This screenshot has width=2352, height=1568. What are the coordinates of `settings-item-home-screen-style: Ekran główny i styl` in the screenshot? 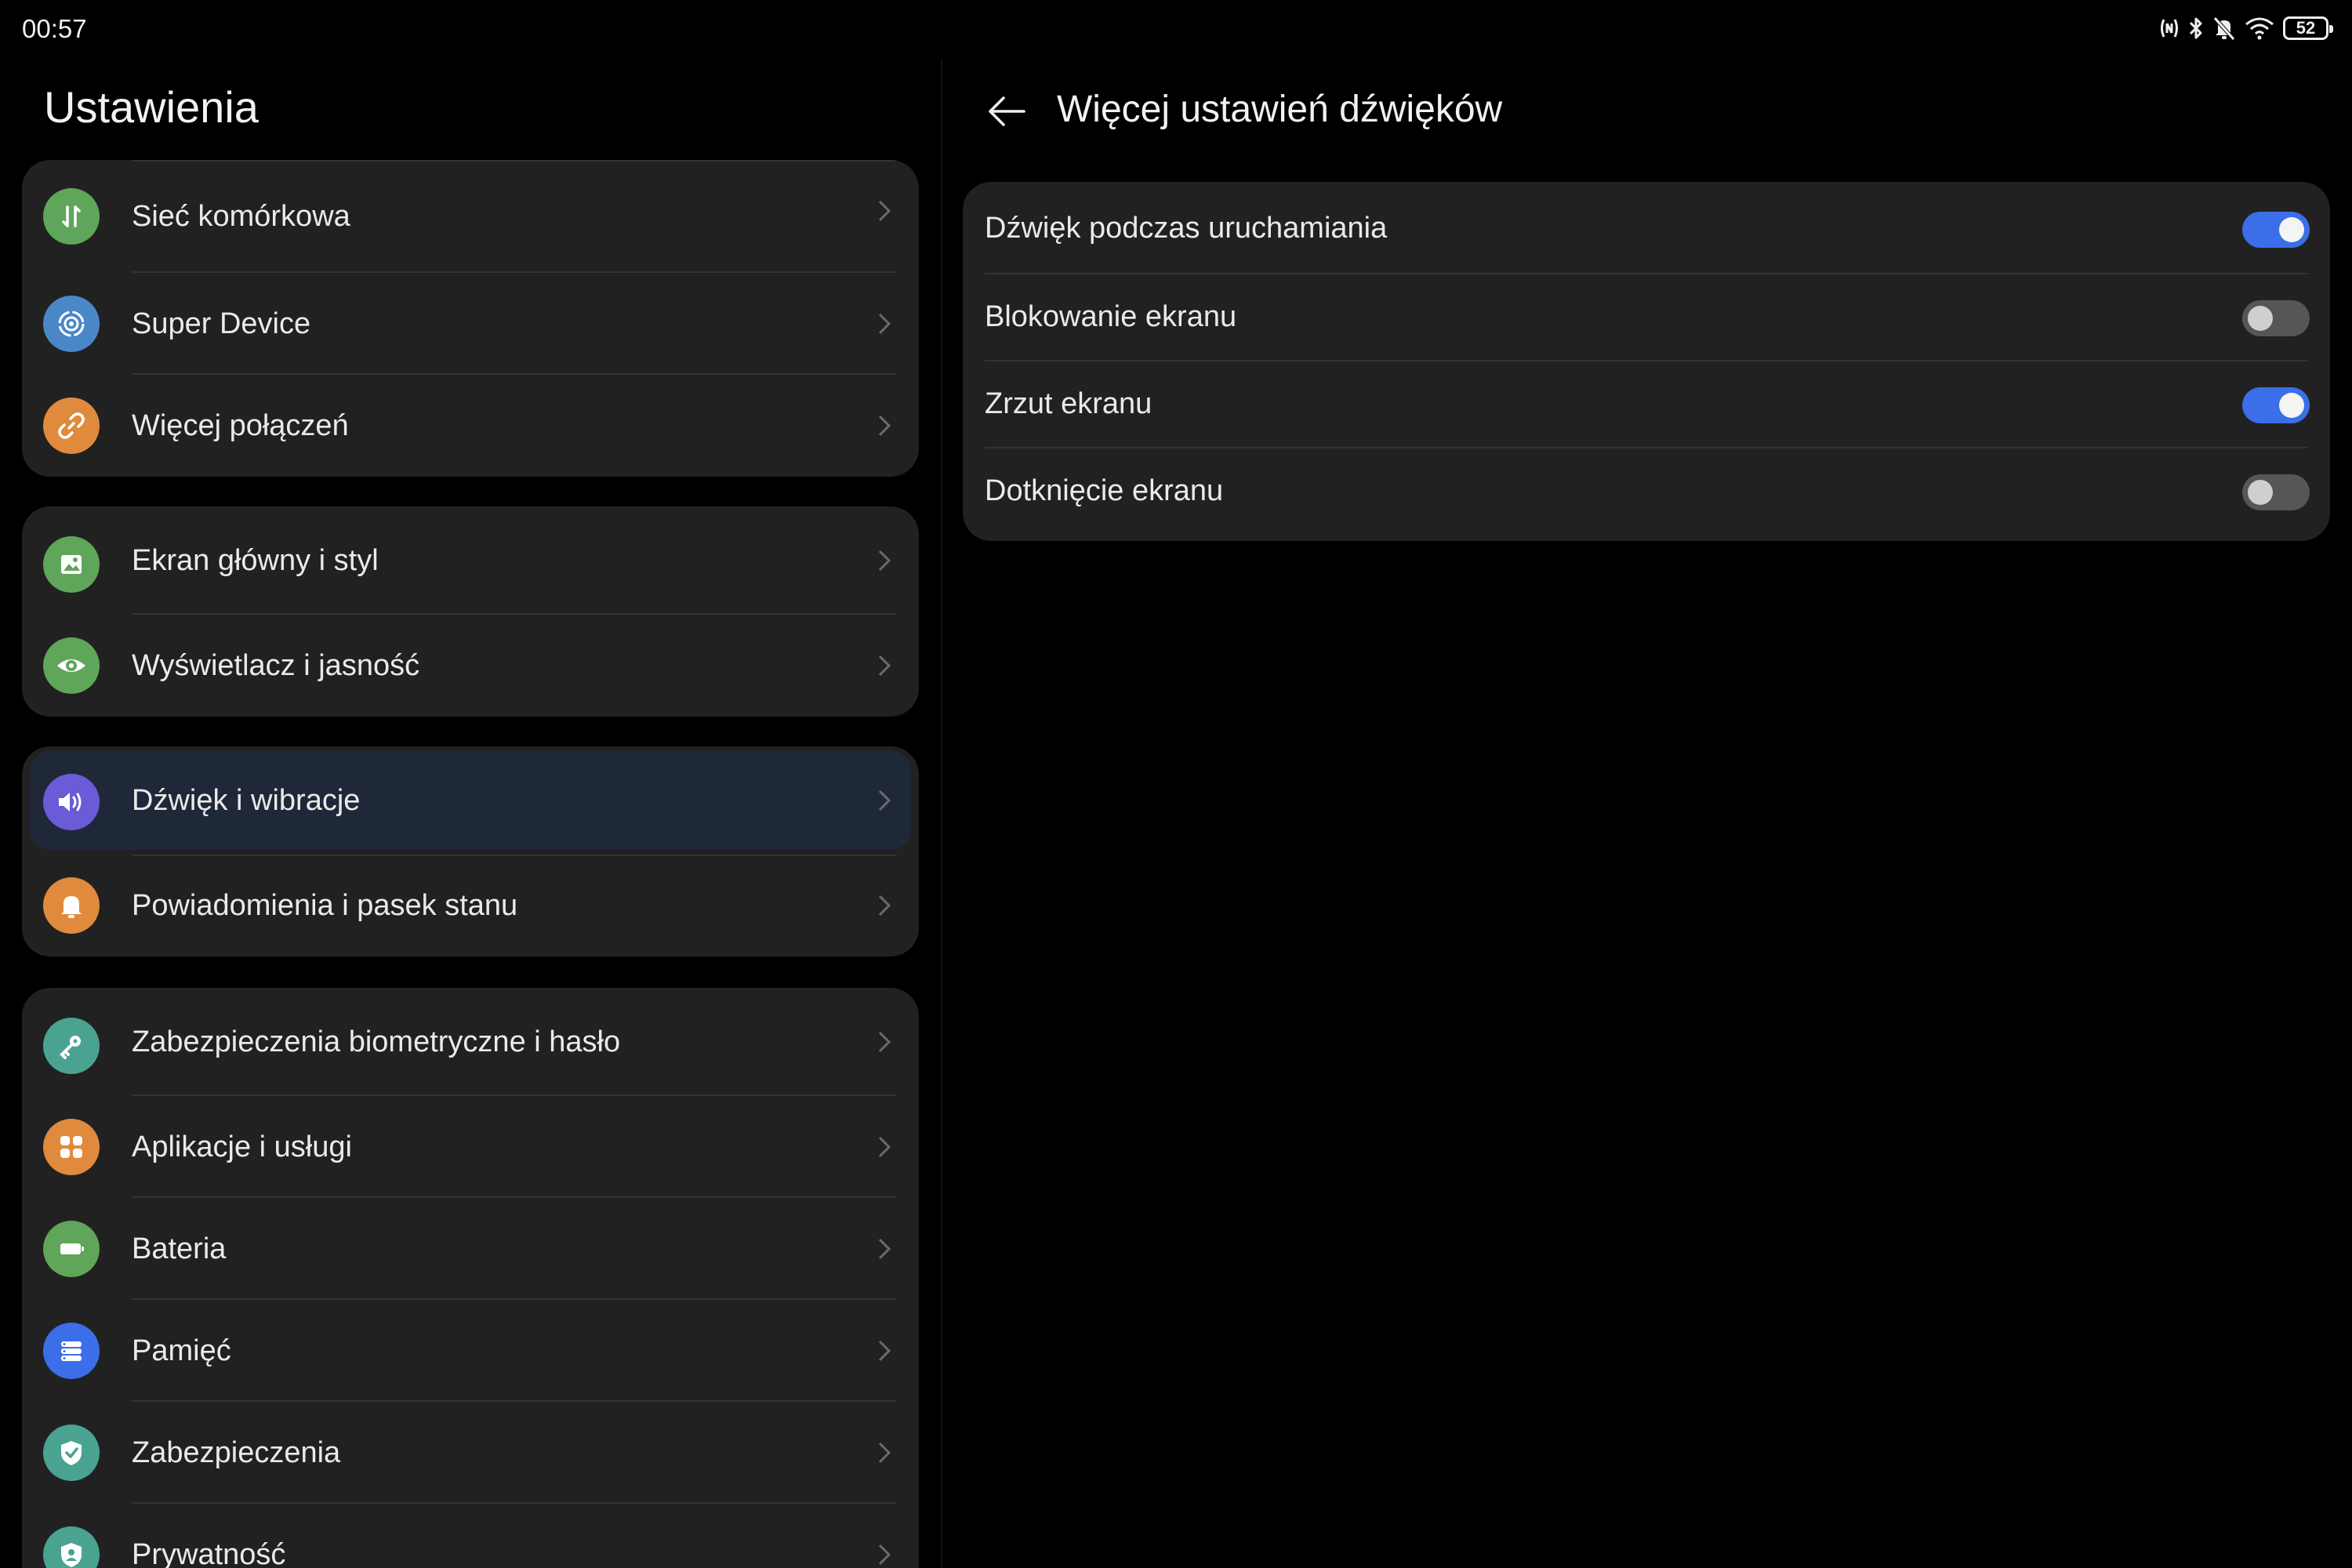 It's located at (471, 560).